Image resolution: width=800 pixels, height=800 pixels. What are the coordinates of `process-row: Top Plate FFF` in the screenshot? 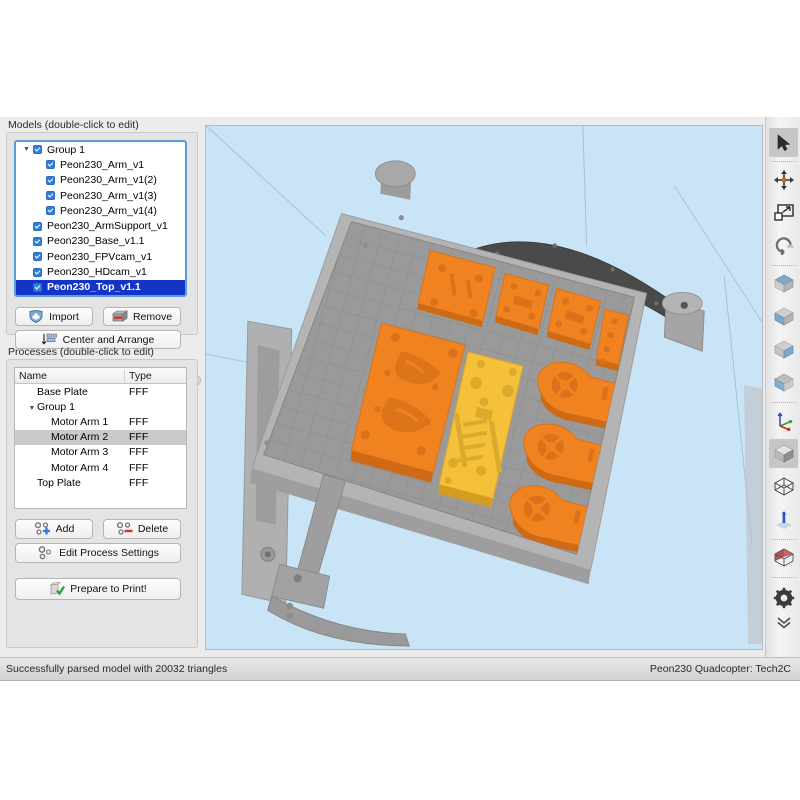 It's located at (100, 482).